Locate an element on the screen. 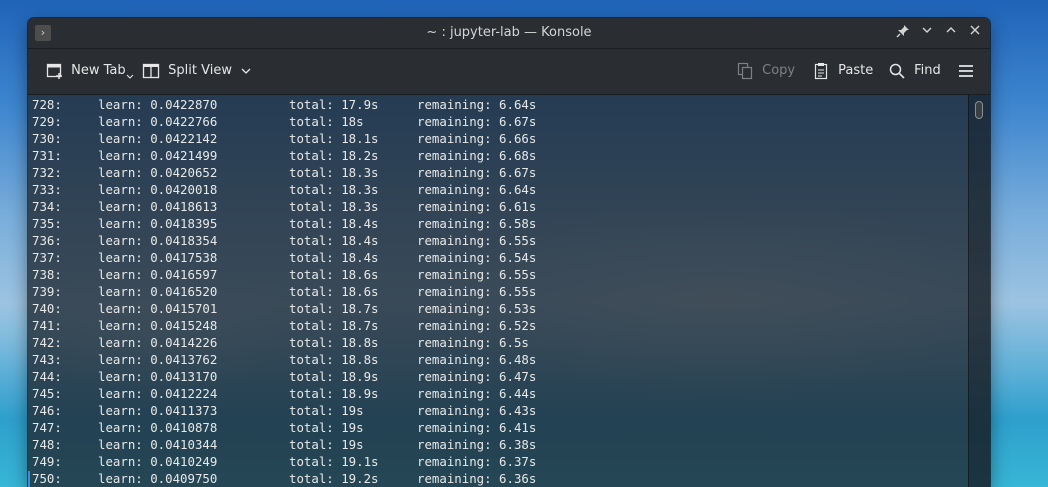  terminal-line-learn: learn: 0.0418613 is located at coordinates (158, 206).